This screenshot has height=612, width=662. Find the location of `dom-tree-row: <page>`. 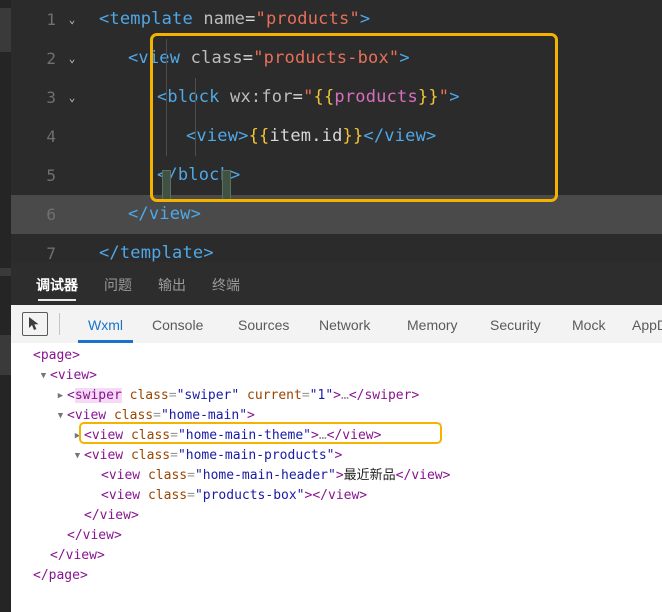

dom-tree-row: <page> is located at coordinates (336, 356).